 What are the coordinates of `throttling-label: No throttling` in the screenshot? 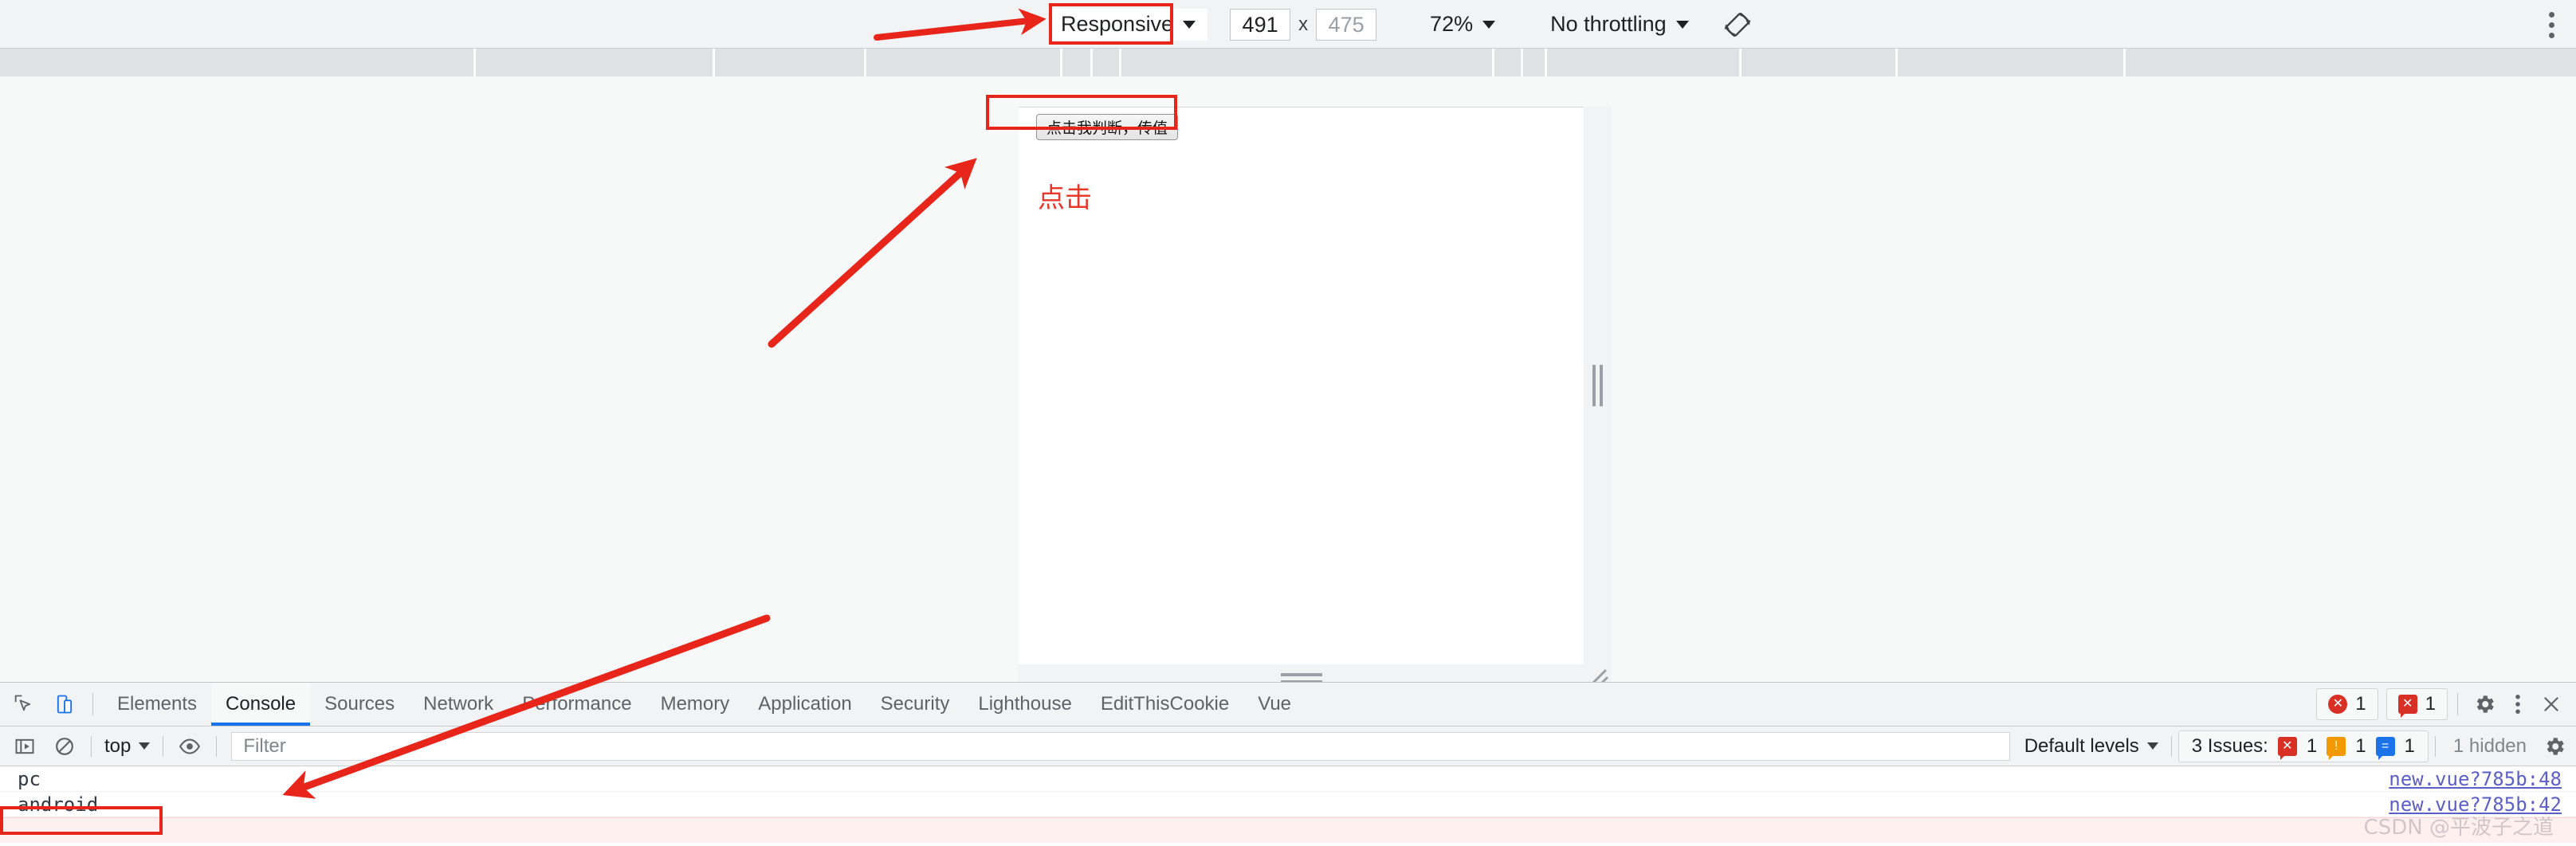 It's located at (1608, 24).